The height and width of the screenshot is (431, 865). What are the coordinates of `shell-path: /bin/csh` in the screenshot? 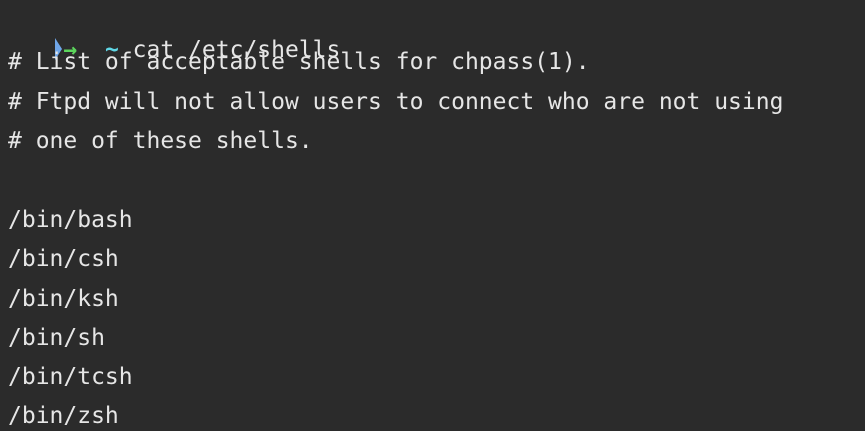 It's located at (63, 259).